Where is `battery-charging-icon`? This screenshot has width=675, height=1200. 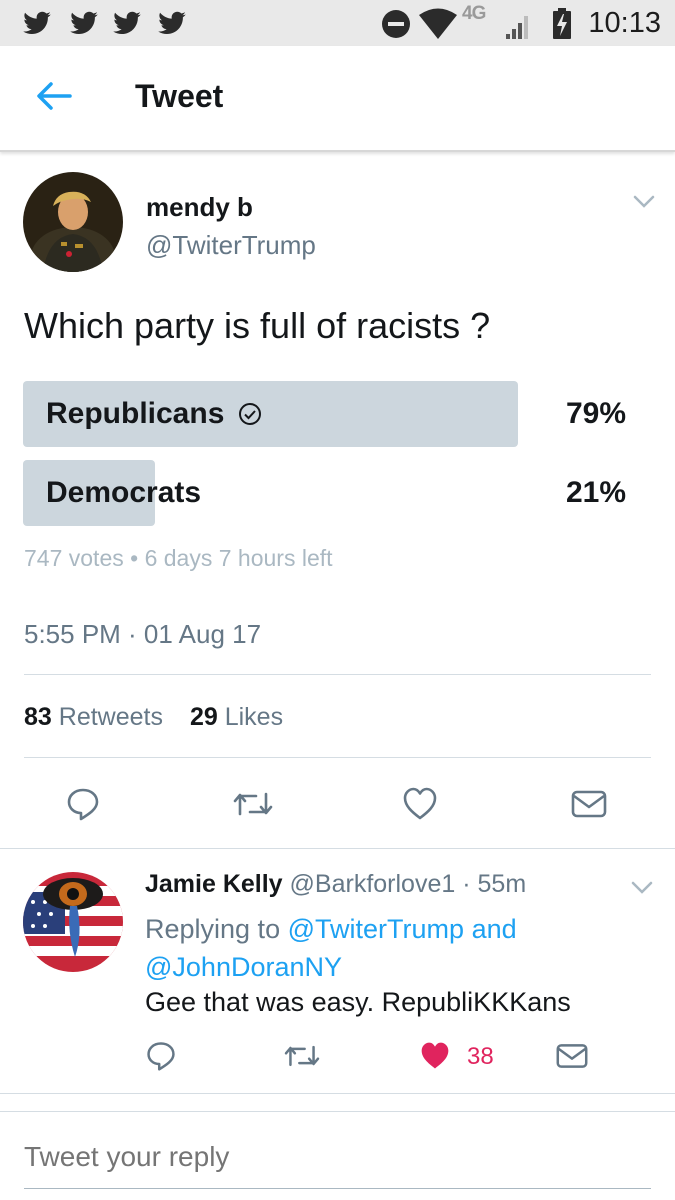 battery-charging-icon is located at coordinates (562, 24).